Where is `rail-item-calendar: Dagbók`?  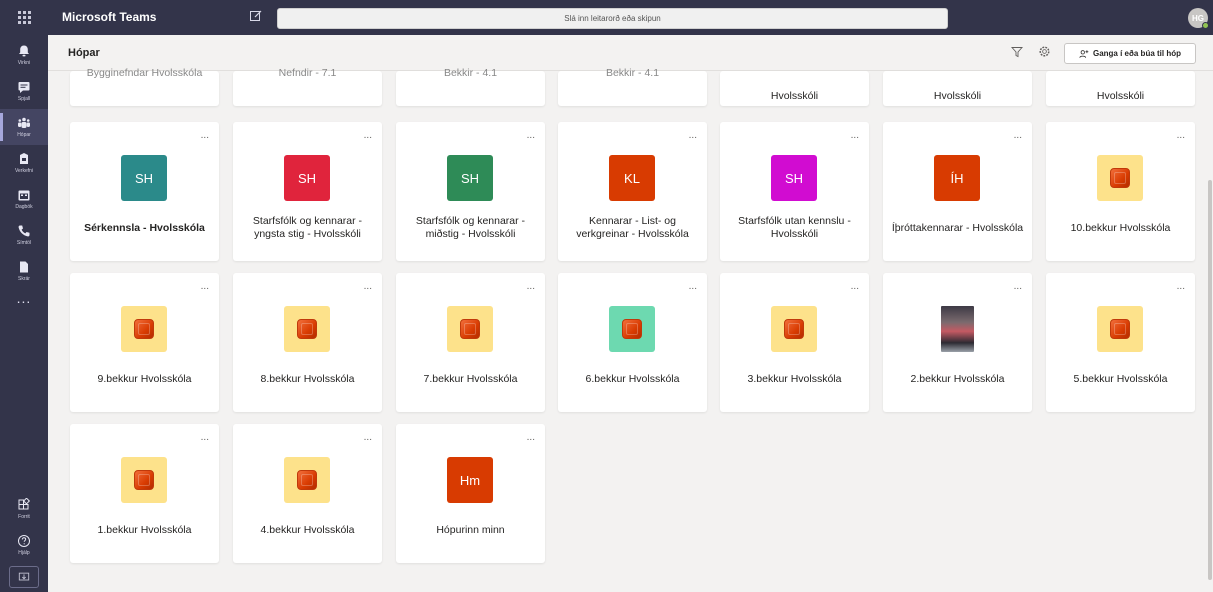
rail-item-calendar: Dagbók is located at coordinates (24, 199).